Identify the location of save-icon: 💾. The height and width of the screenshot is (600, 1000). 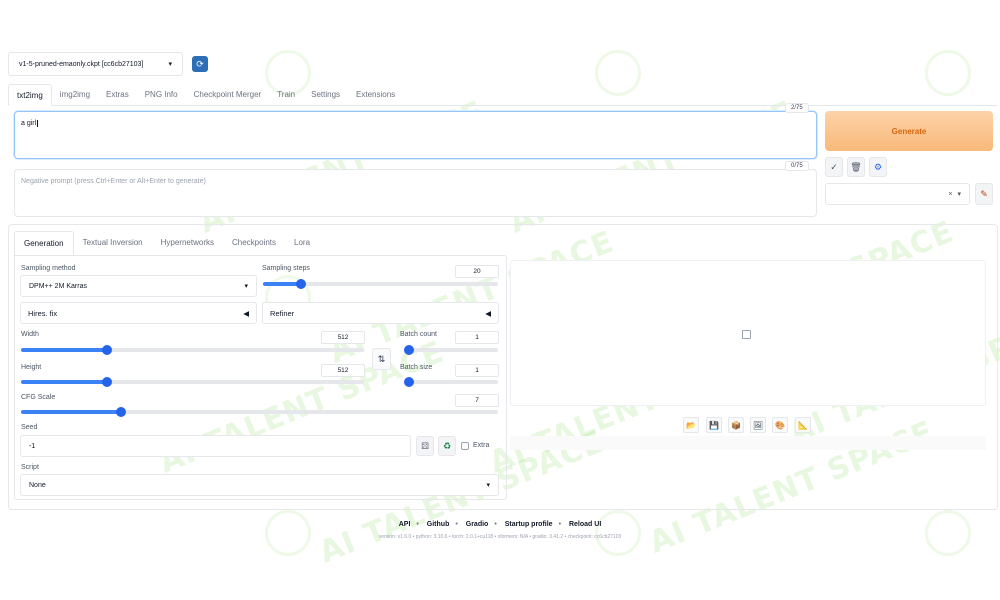
(714, 425).